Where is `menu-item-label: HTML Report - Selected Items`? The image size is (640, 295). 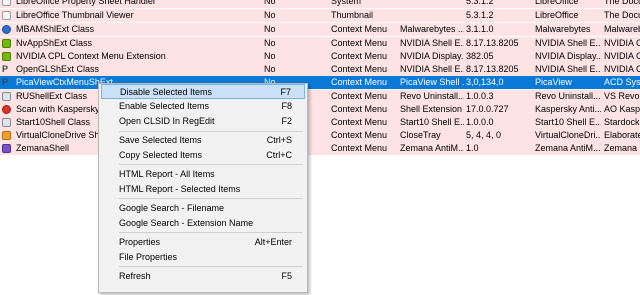
menu-item-label: HTML Report - Selected Items is located at coordinates (180, 189).